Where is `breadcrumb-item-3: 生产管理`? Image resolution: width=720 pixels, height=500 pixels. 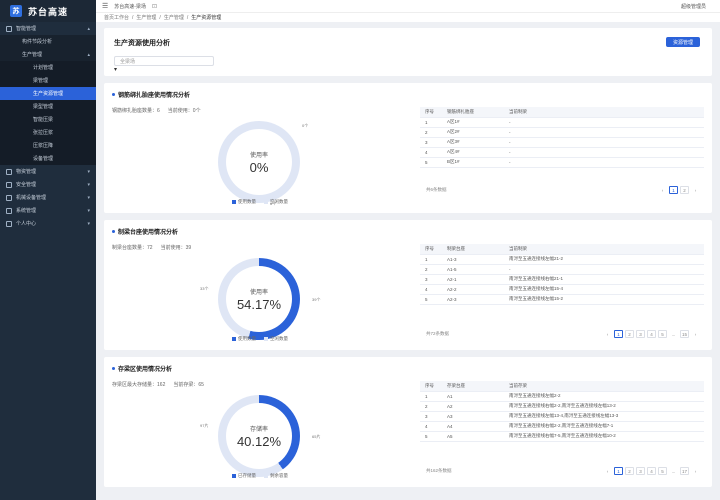 breadcrumb-item-3: 生产管理 is located at coordinates (174, 17).